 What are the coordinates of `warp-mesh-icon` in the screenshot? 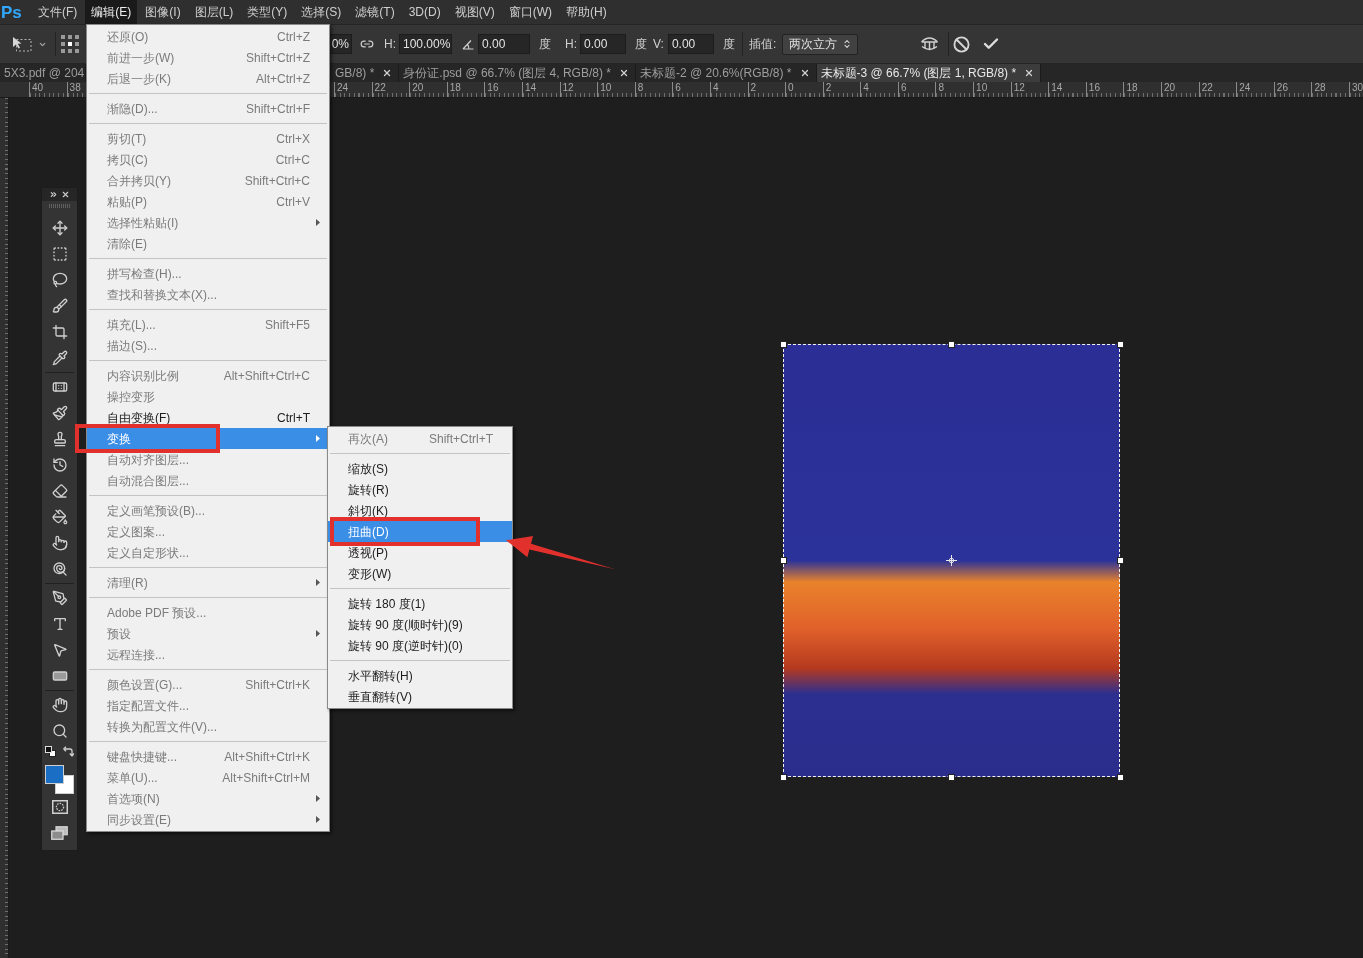 It's located at (930, 44).